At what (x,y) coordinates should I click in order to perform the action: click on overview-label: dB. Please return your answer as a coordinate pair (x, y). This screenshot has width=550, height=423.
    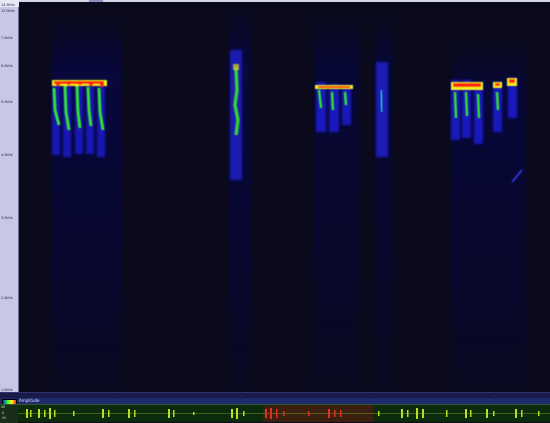
    Looking at the image, I should click on (3, 407).